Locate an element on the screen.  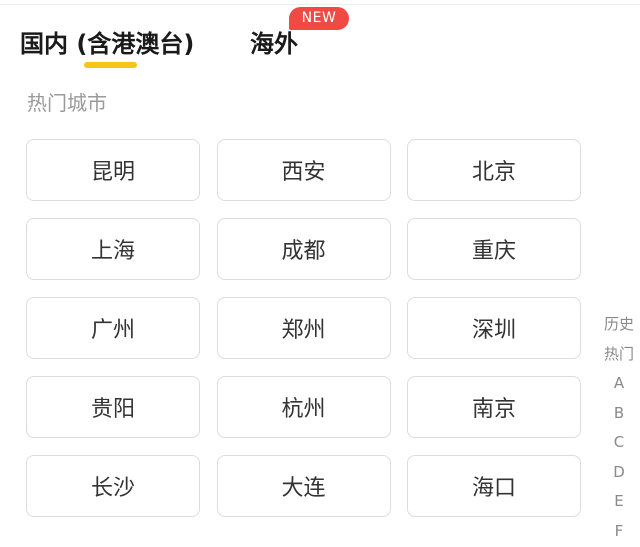
new-badge: NEW is located at coordinates (319, 18).